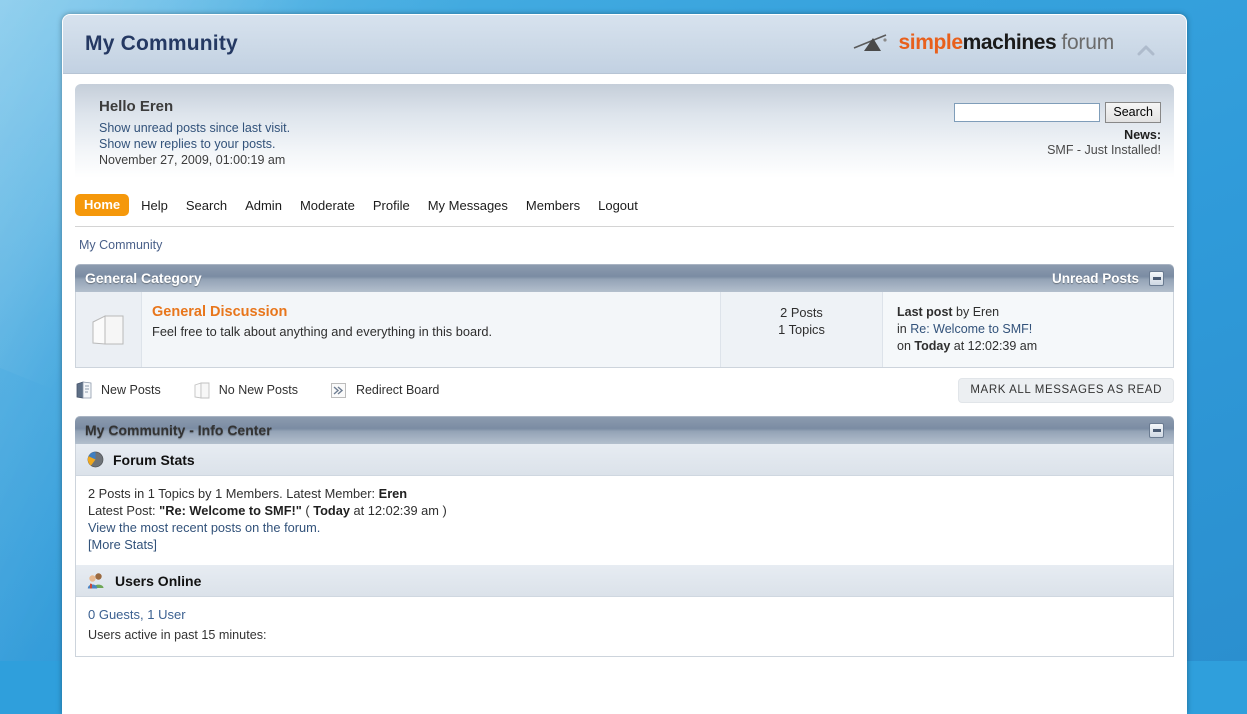 The image size is (1247, 714). I want to click on legend-no-new-posts: No New Posts, so click(245, 390).